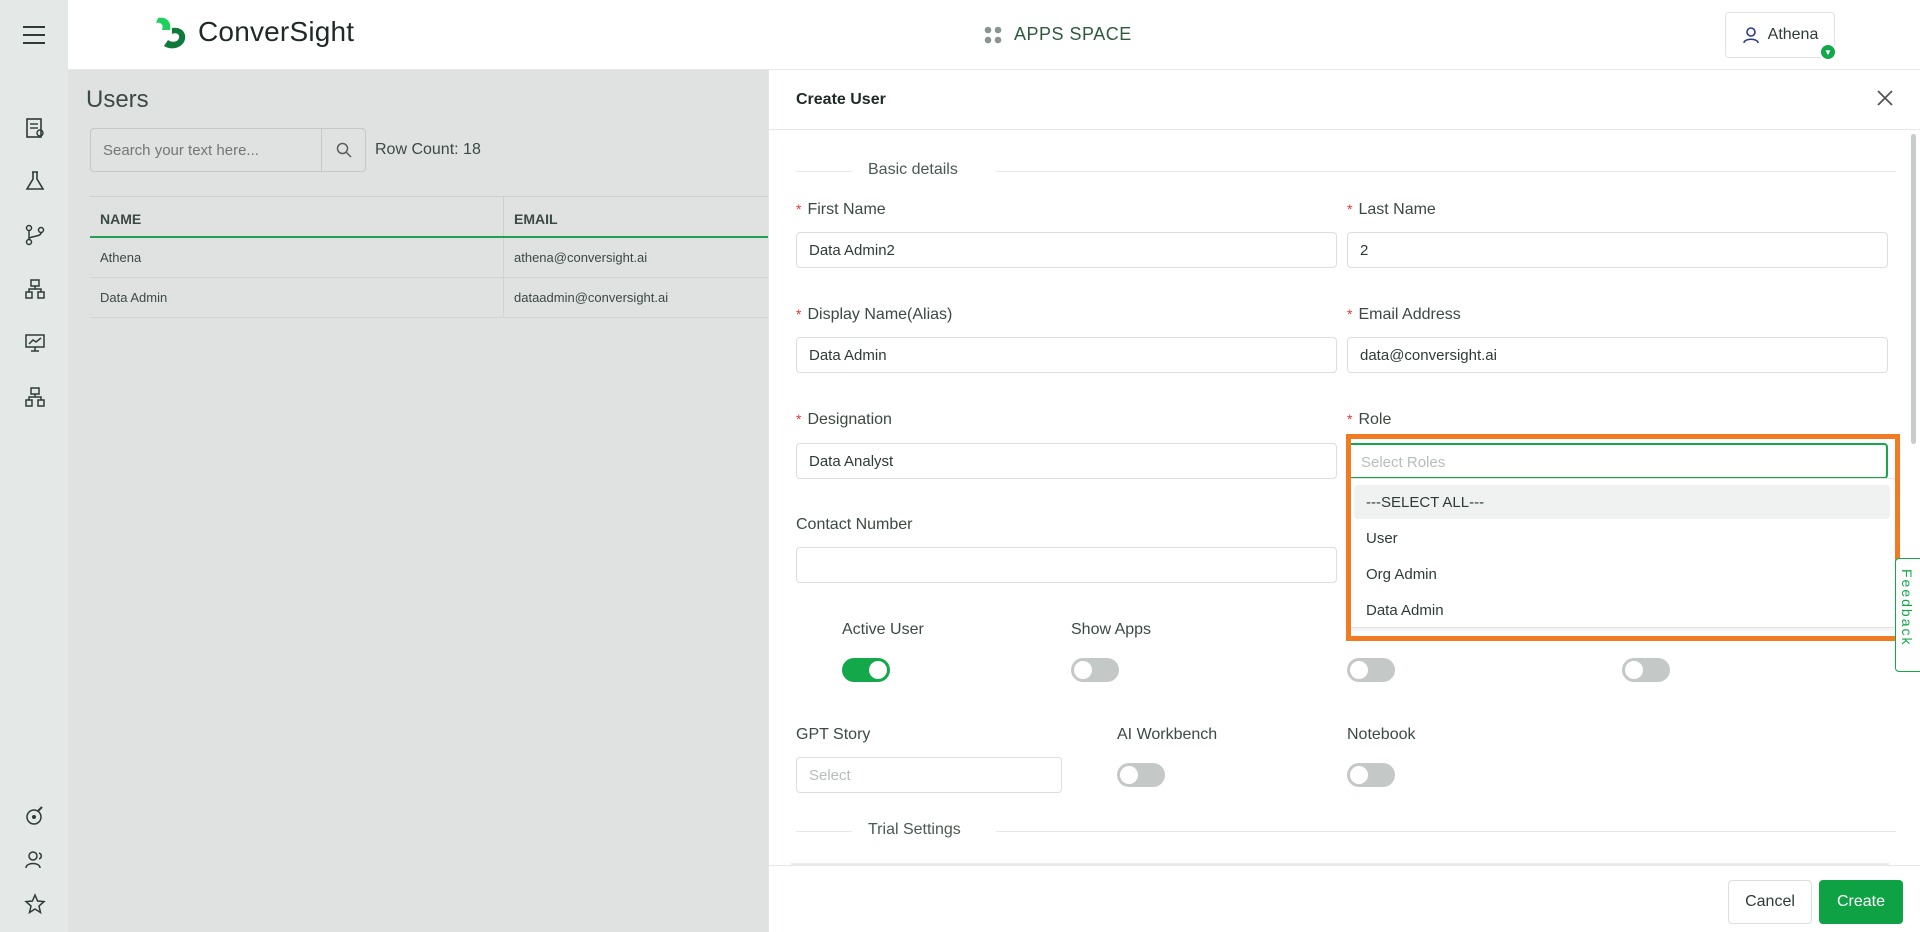  I want to click on contact-number-label: Contact Number, so click(854, 524).